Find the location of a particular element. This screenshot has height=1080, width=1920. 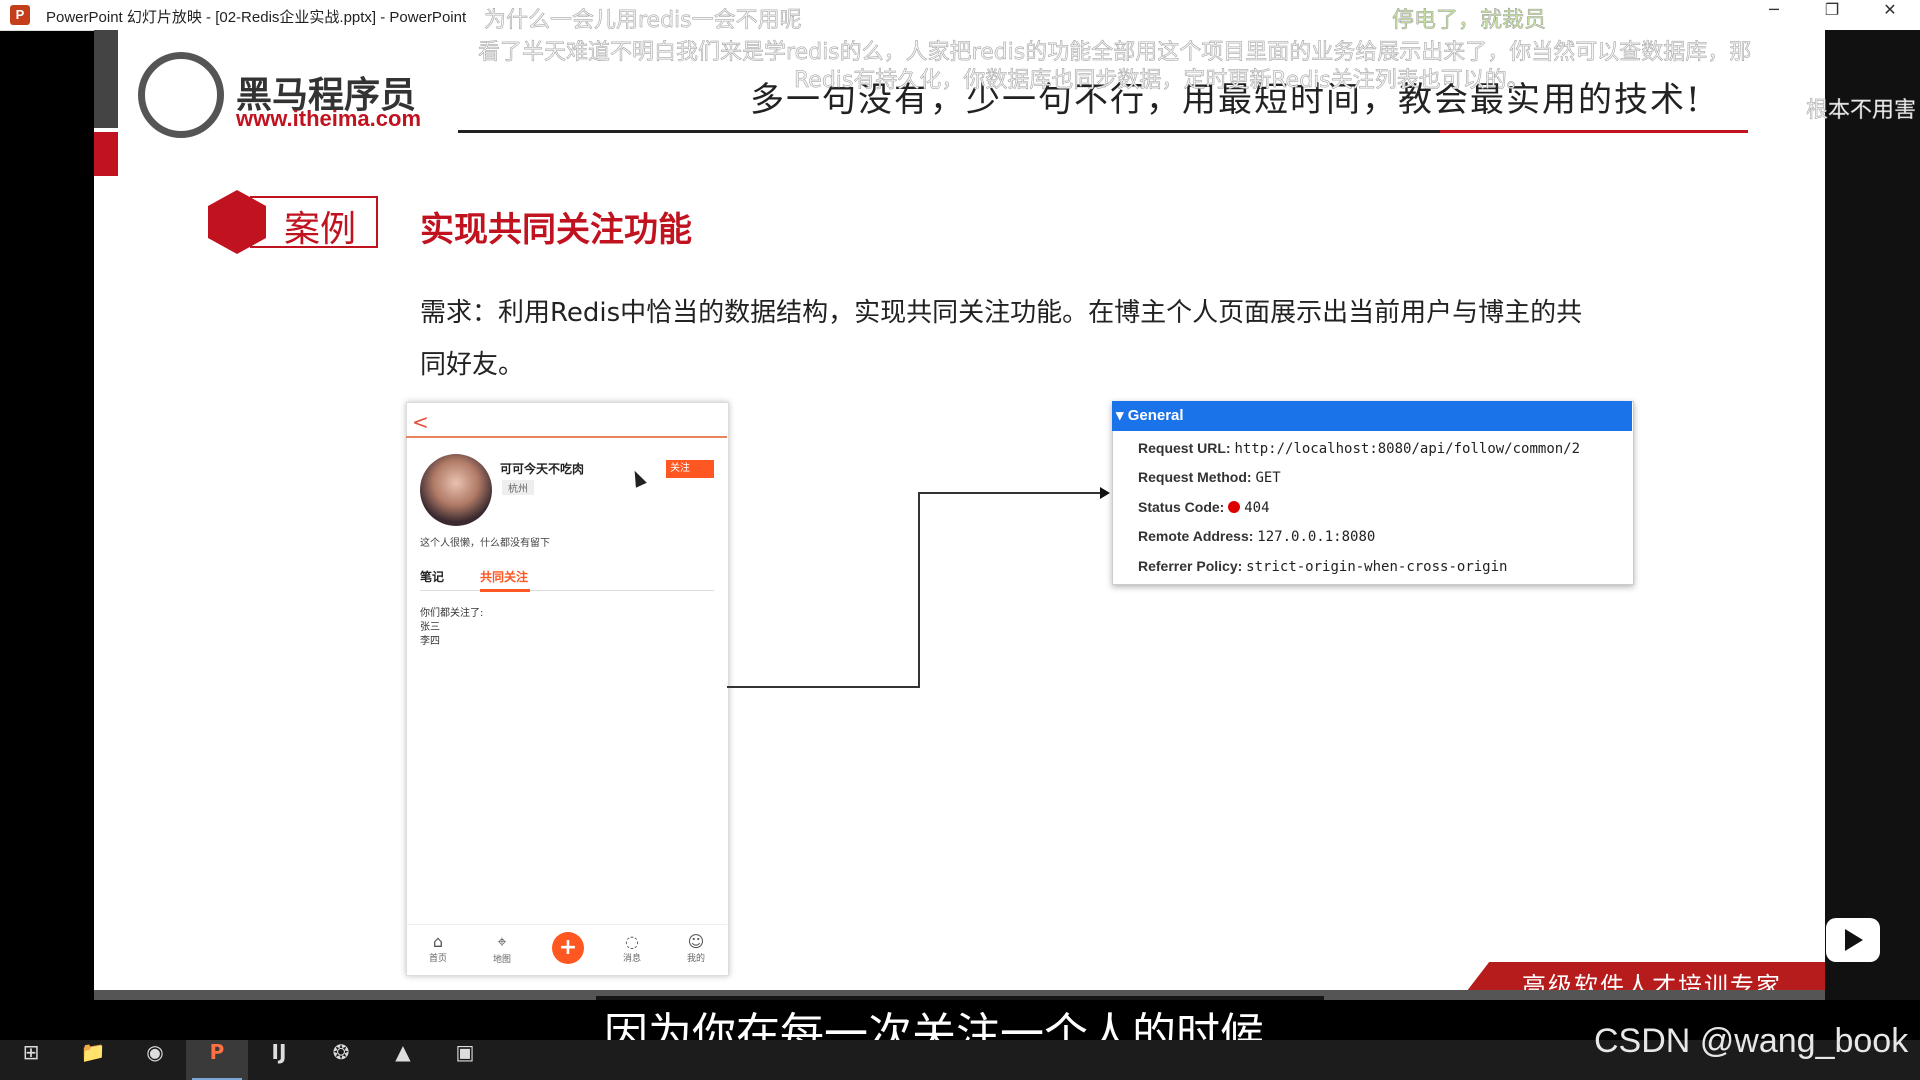

request-url-label: Request URL: is located at coordinates (1184, 448).